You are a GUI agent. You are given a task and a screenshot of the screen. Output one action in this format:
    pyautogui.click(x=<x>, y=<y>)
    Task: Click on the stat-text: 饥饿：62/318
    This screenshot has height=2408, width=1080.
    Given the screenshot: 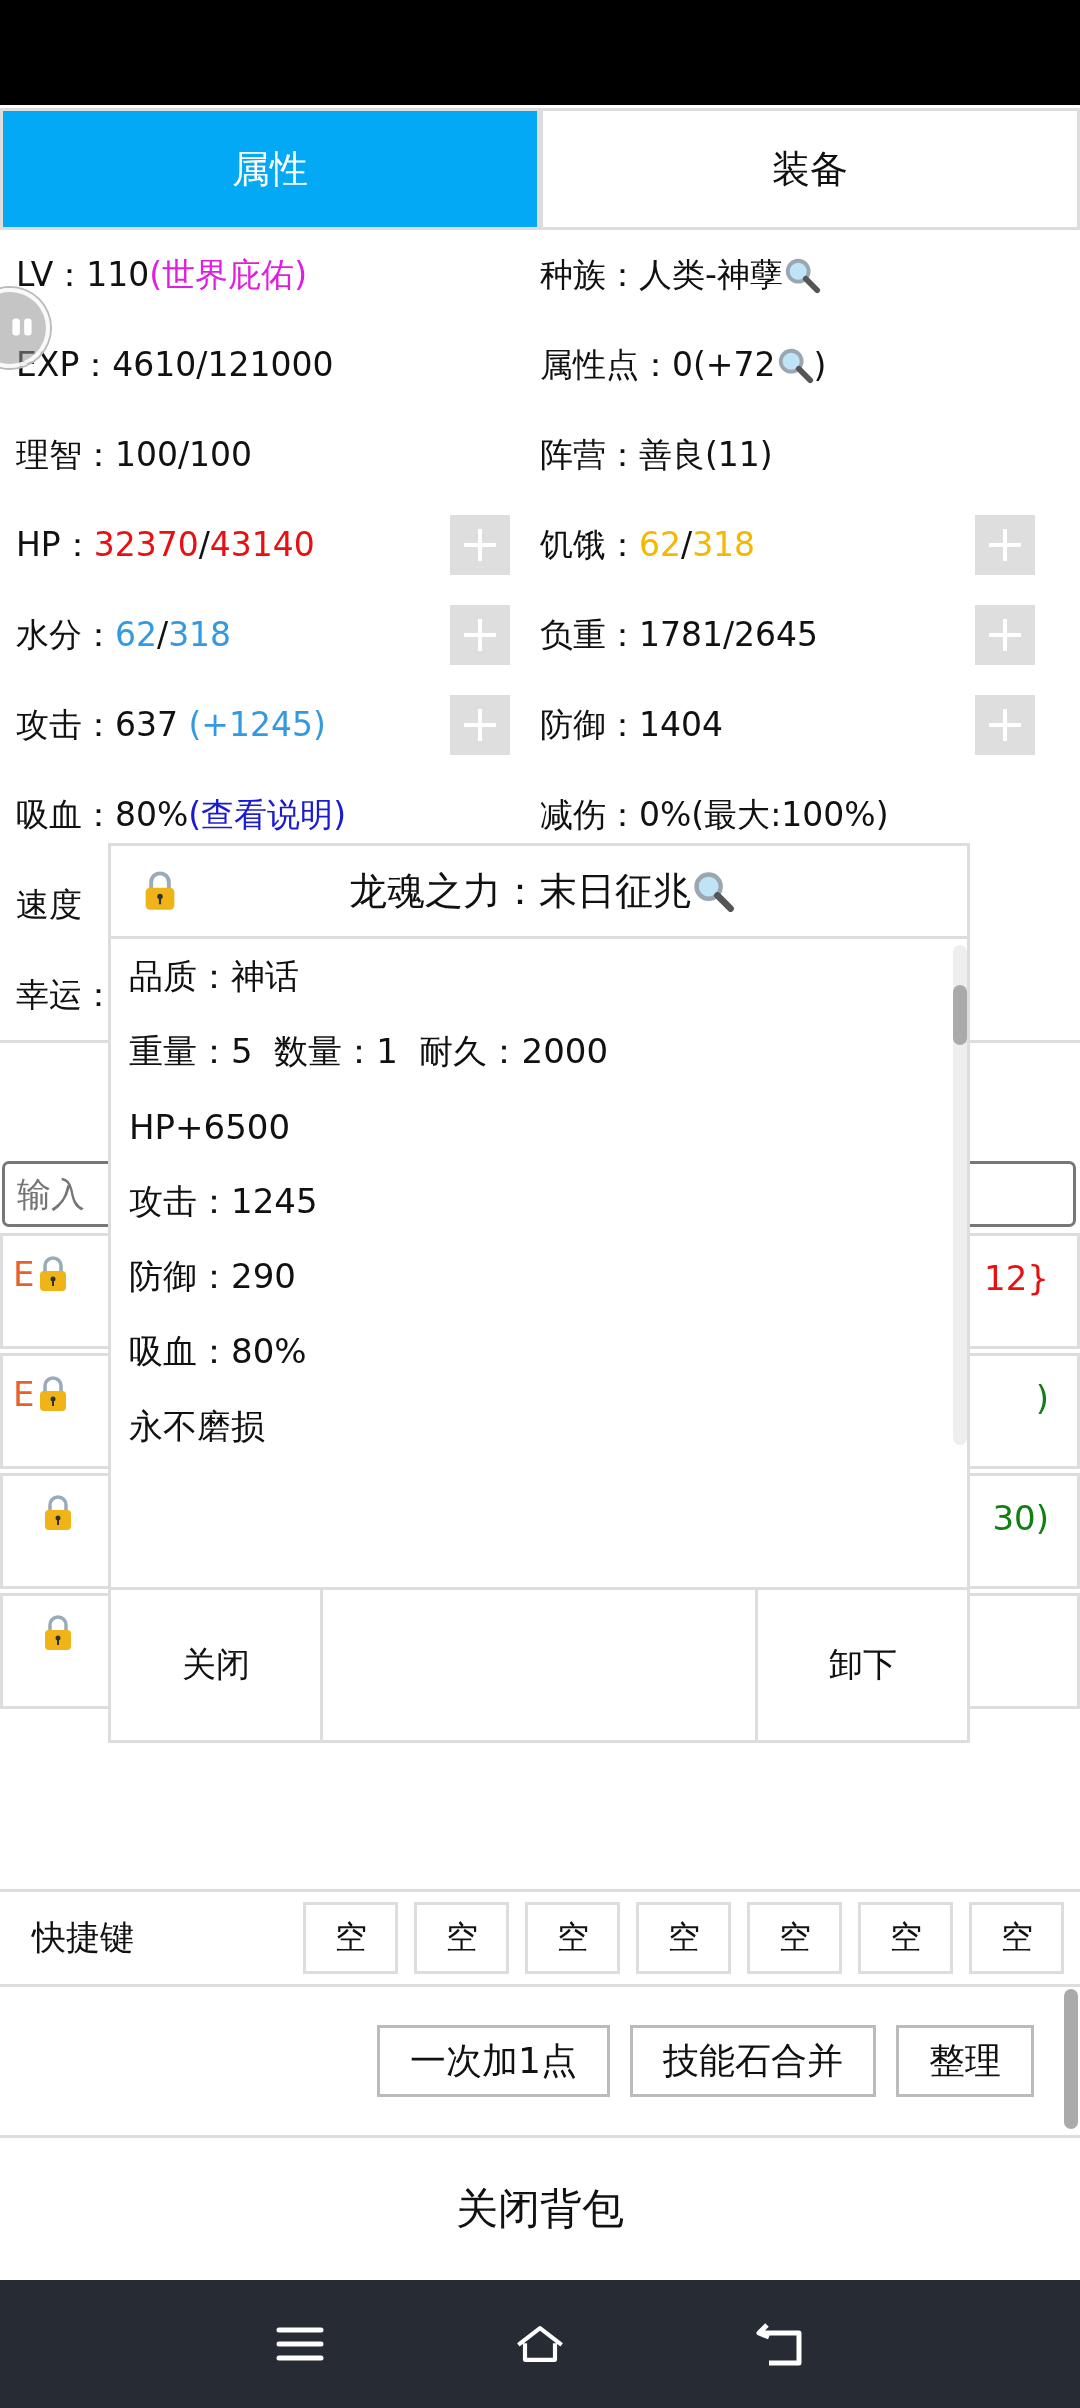 What is the action you would take?
    pyautogui.click(x=648, y=544)
    